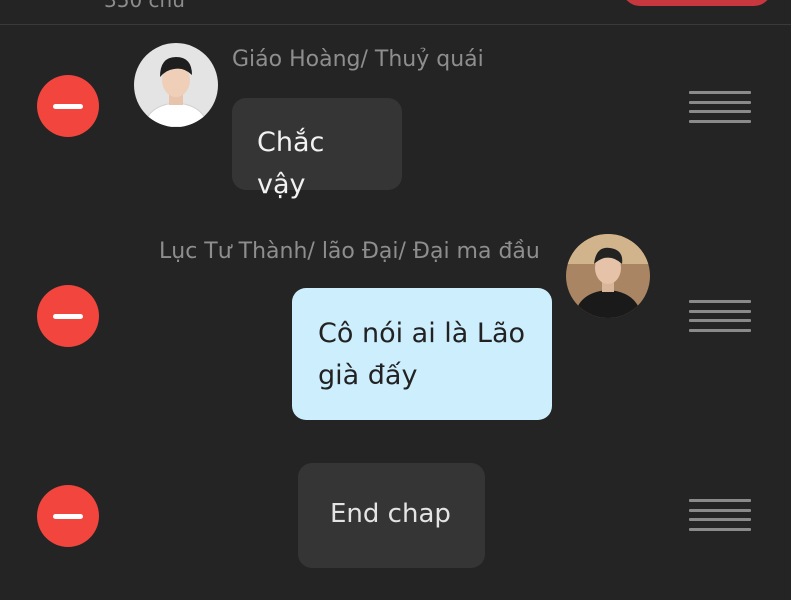  Describe the element at coordinates (317, 149) in the screenshot. I see `message-bubble: Chắc vậy` at that location.